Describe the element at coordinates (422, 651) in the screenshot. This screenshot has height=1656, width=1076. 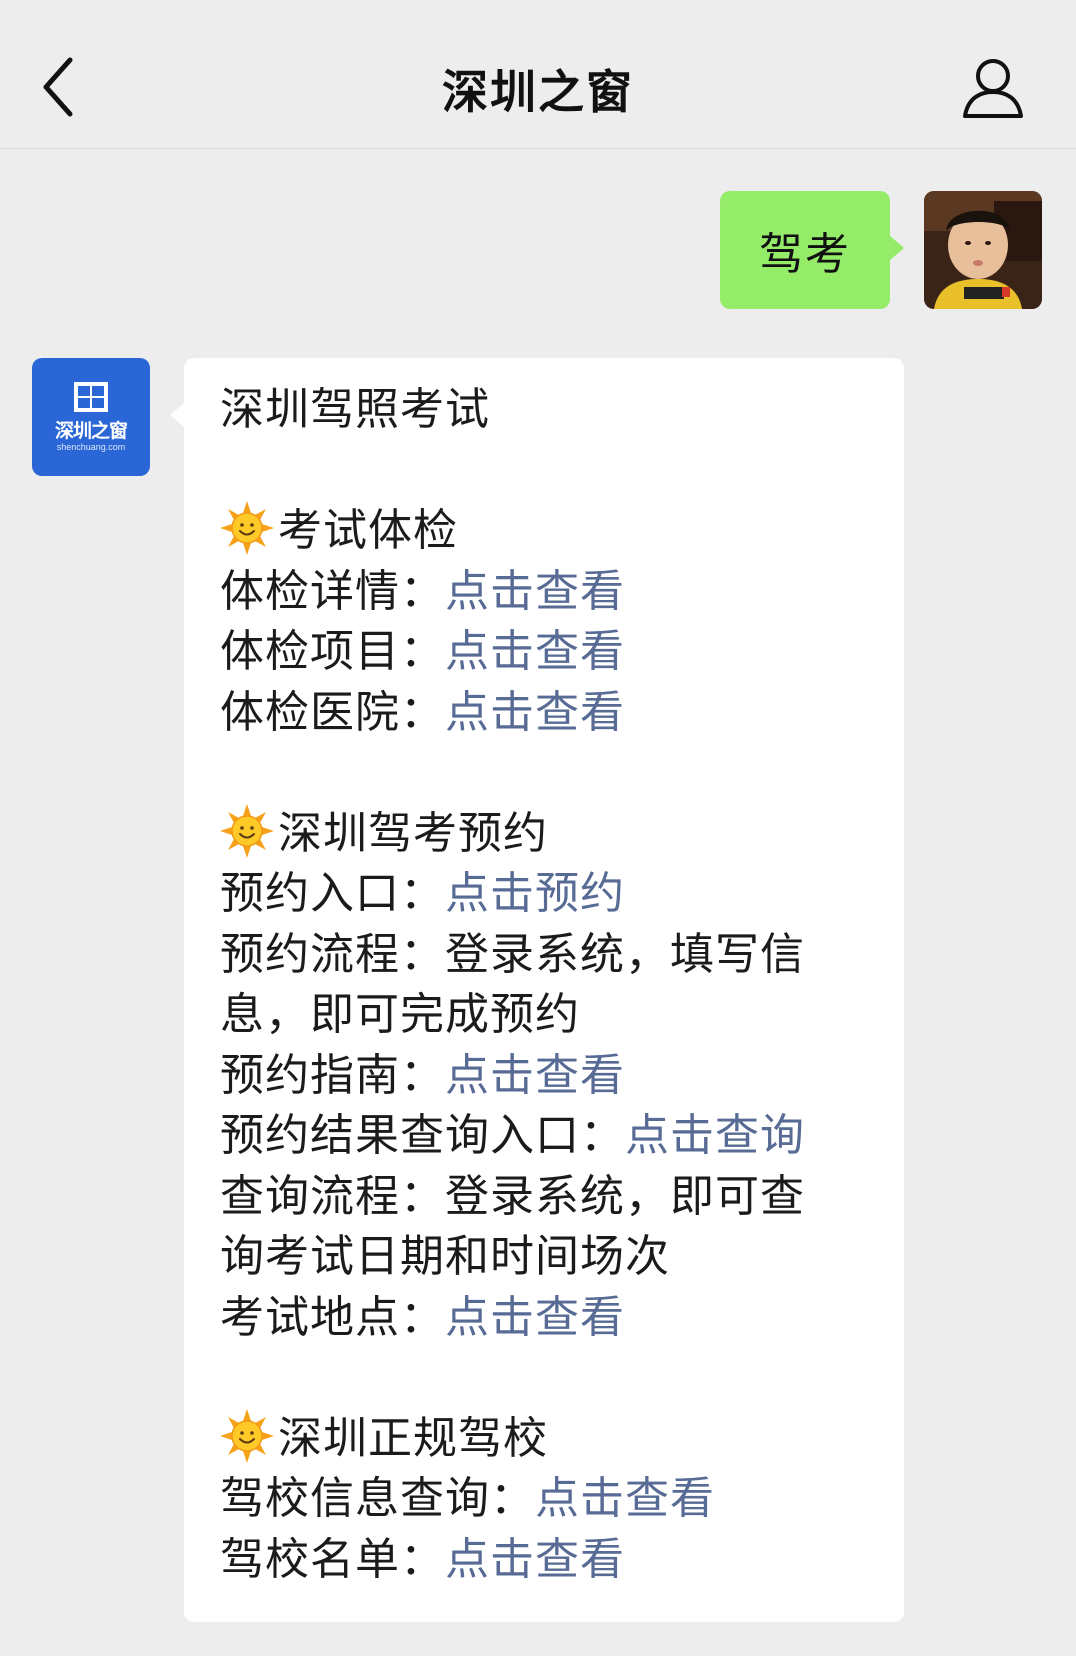
I see `list-item: 体检项目：点击查看` at that location.